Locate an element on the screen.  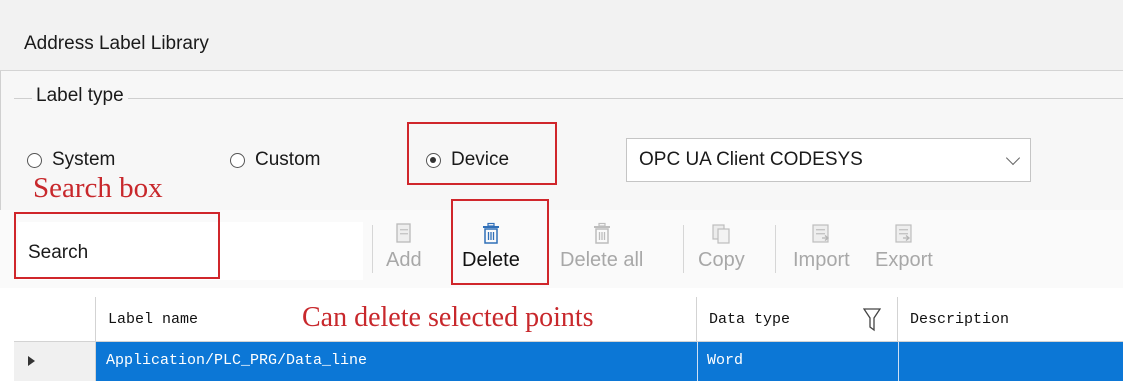
import-button: Import is located at coordinates (821, 246).